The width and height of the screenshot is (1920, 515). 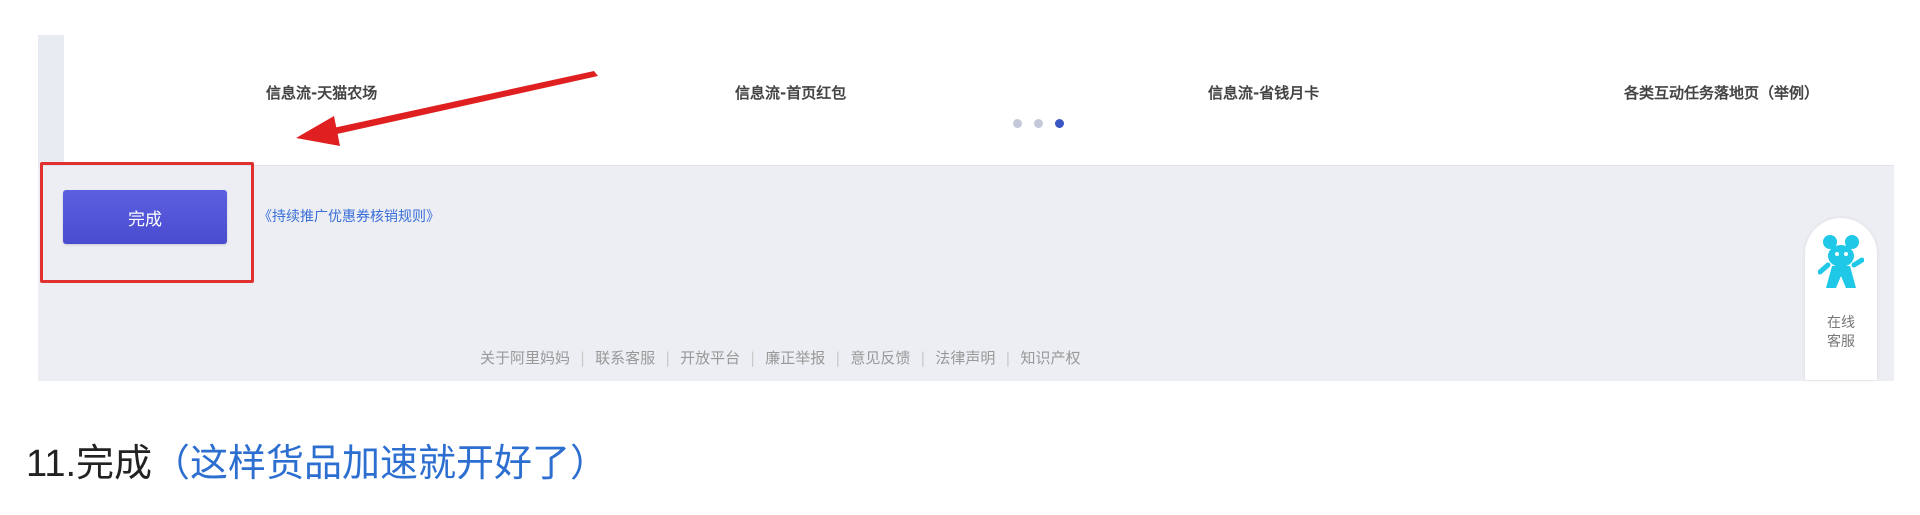 What do you see at coordinates (51, 100) in the screenshot?
I see `left-gutter` at bounding box center [51, 100].